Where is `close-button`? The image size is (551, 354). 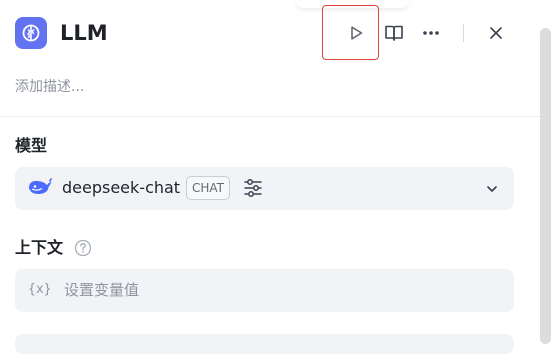
close-button is located at coordinates (496, 33).